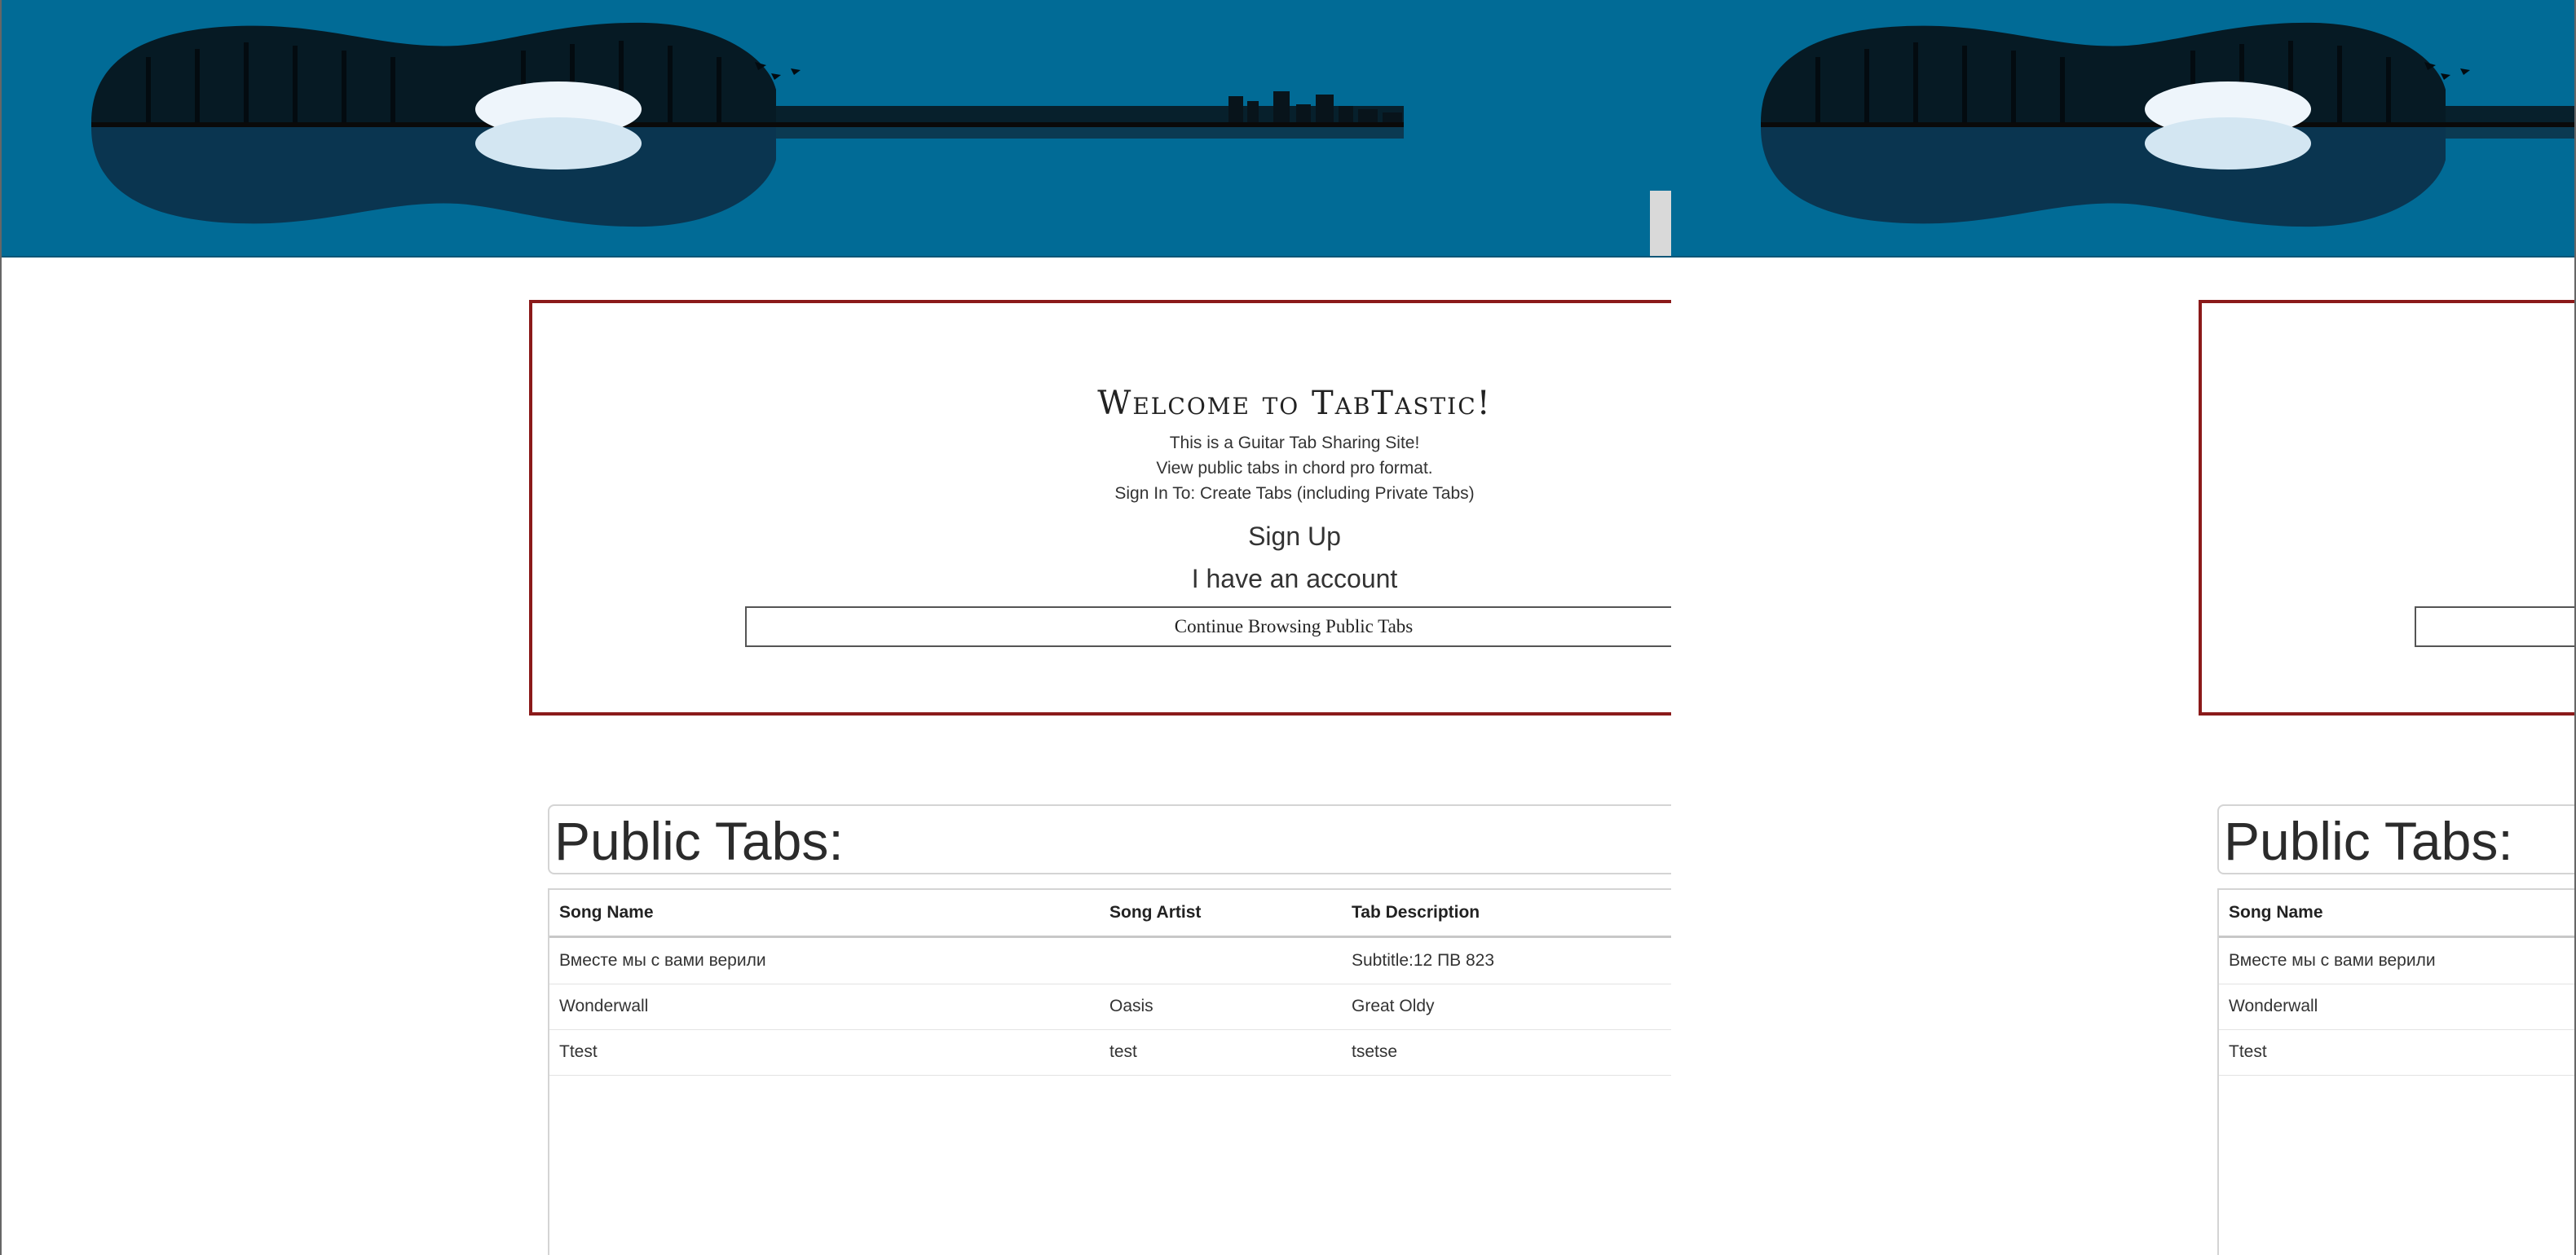  What do you see at coordinates (1423, 960) in the screenshot?
I see `tab-description-cell: Subtitle:12 ПВ 823` at bounding box center [1423, 960].